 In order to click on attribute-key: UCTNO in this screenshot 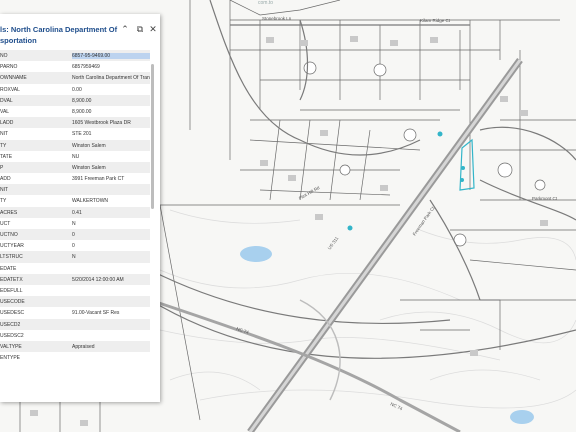, I will do `click(9, 235)`.